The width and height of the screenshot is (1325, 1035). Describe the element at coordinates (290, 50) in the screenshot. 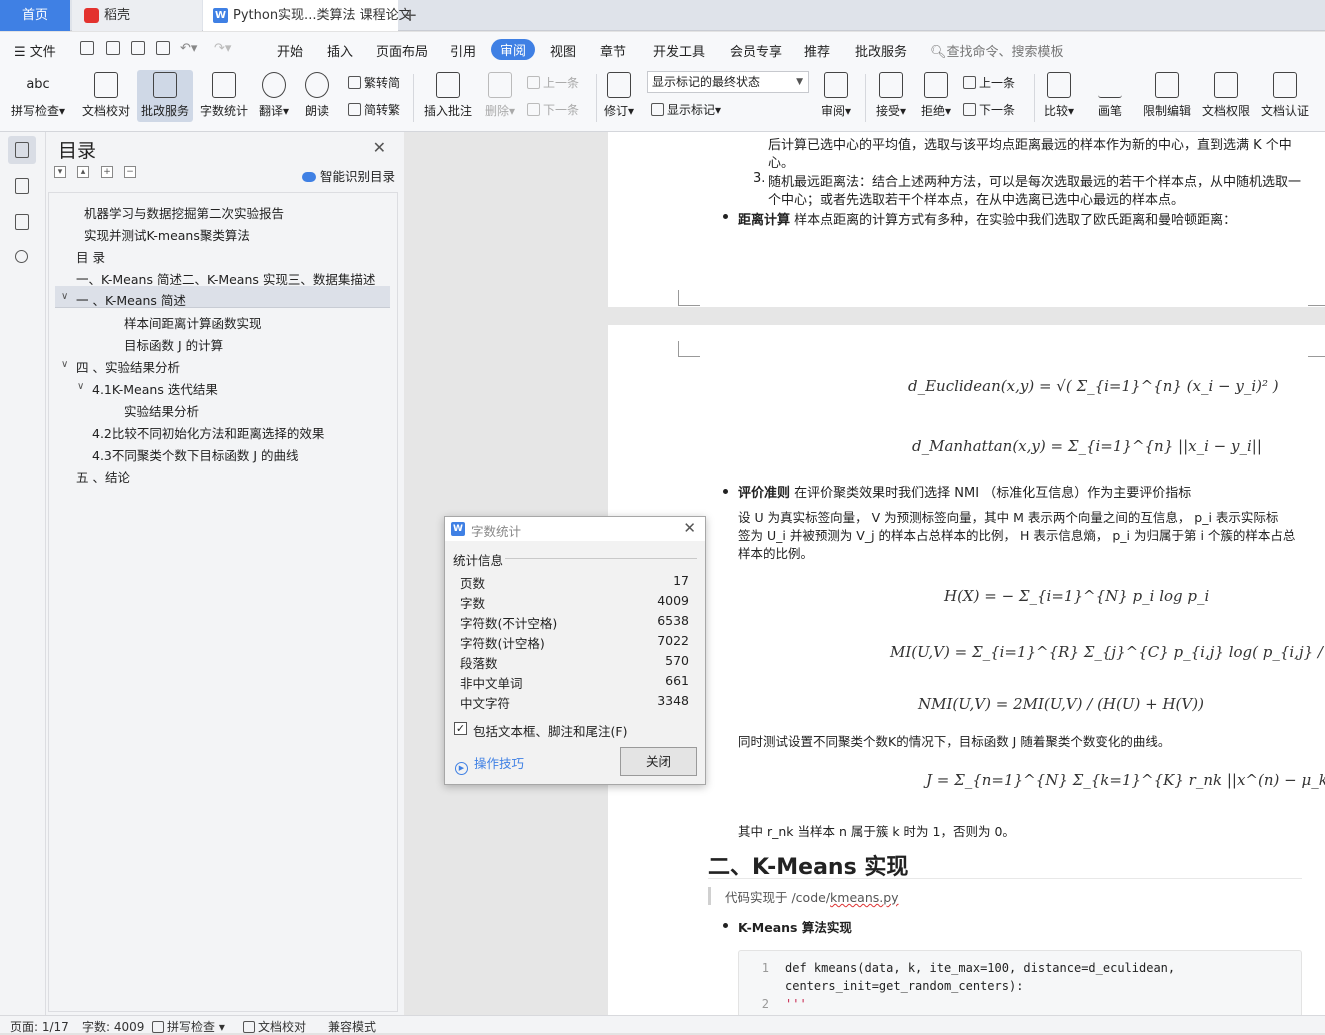

I see `menu-start: 开始` at that location.